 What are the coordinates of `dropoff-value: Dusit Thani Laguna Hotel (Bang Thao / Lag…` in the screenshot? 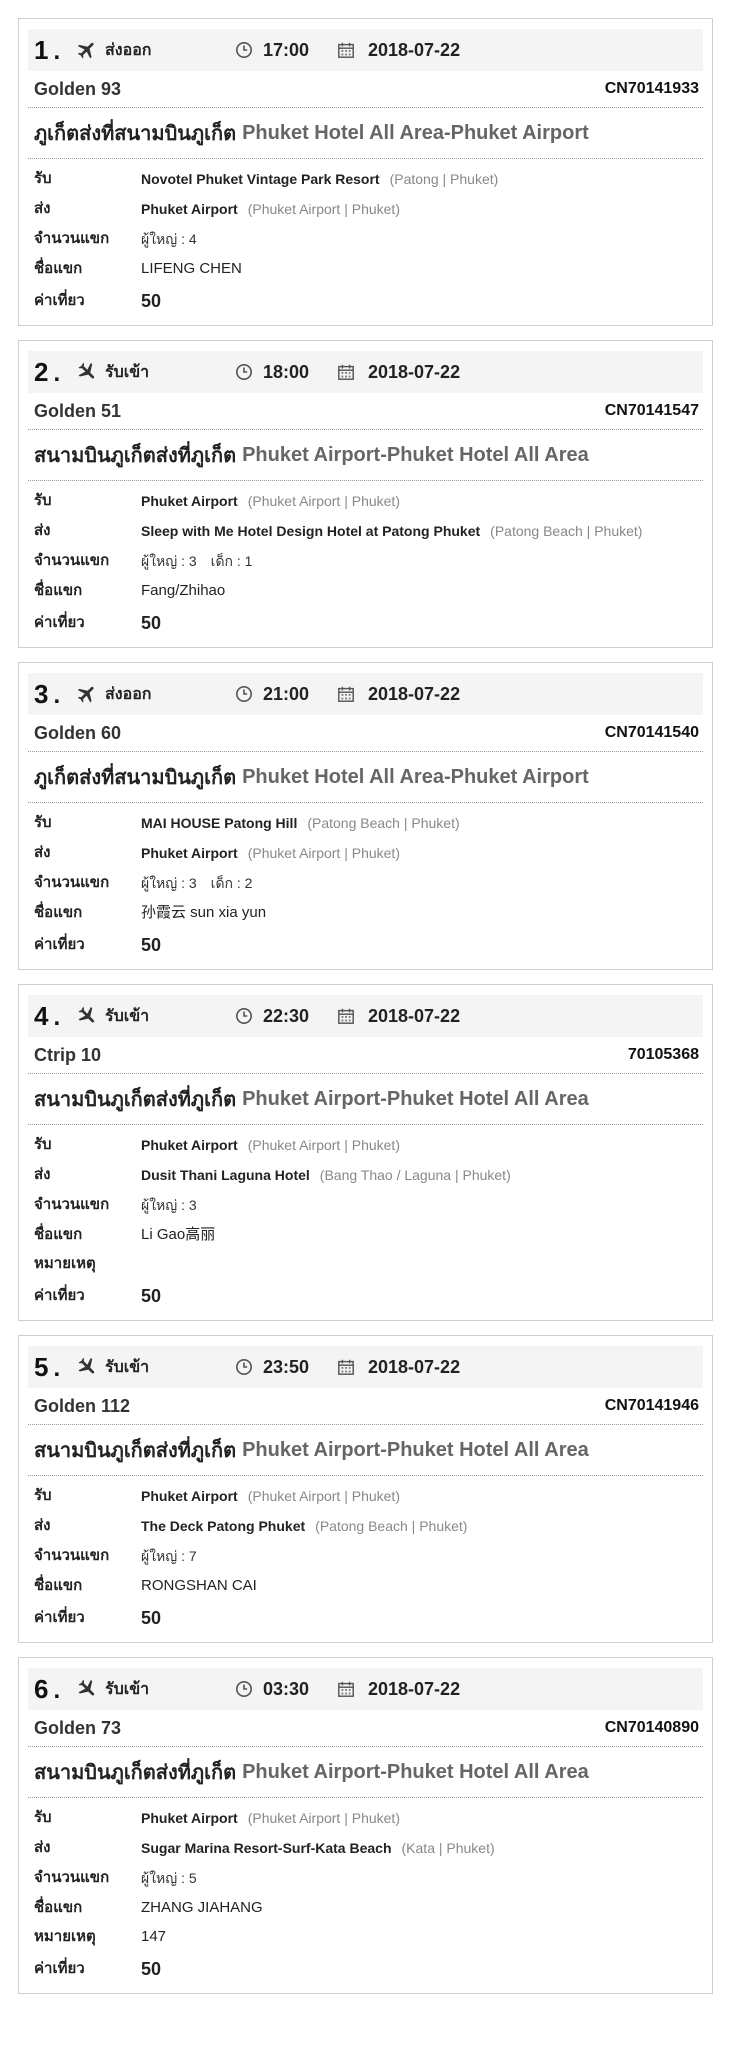 It's located at (422, 1175).